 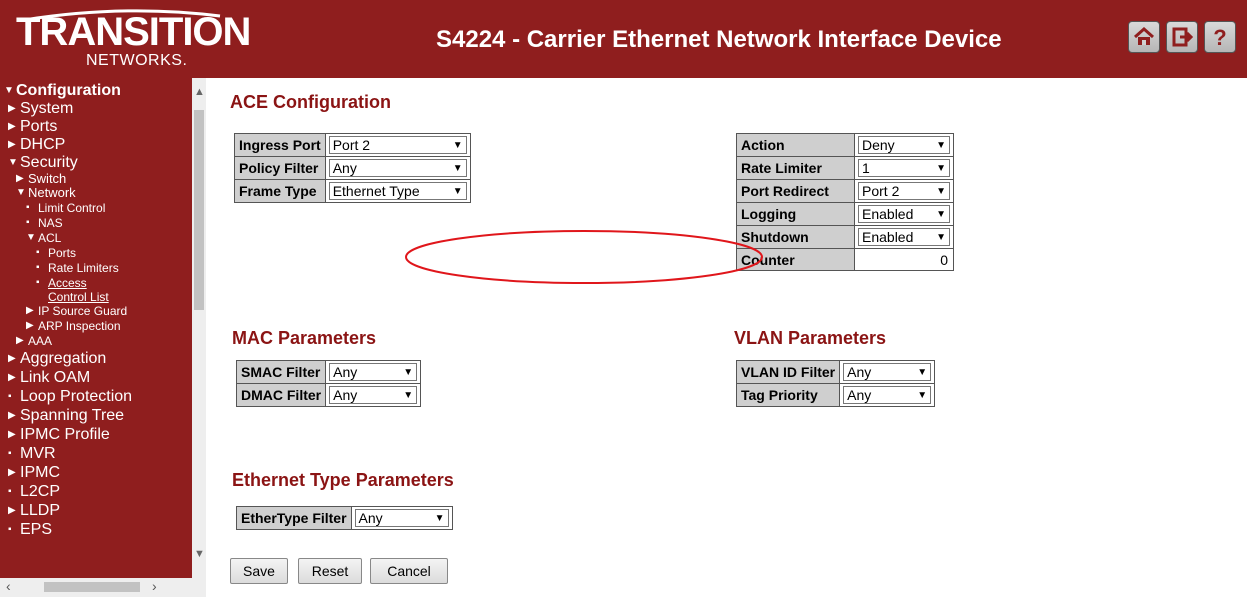 What do you see at coordinates (56, 253) in the screenshot?
I see `nav-acl-ports: ▪ Ports` at bounding box center [56, 253].